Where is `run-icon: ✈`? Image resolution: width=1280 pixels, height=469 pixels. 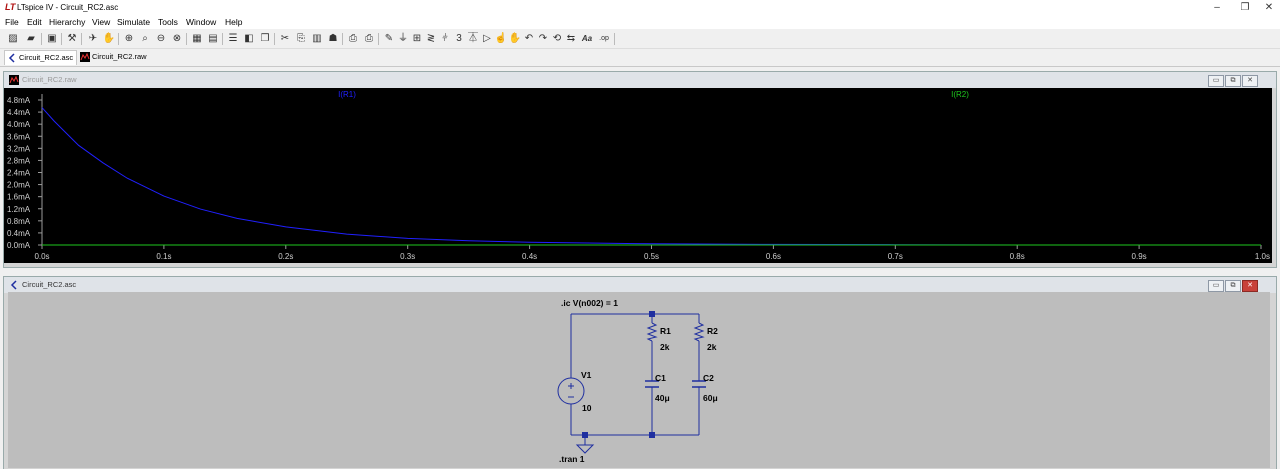 run-icon: ✈ is located at coordinates (93, 39).